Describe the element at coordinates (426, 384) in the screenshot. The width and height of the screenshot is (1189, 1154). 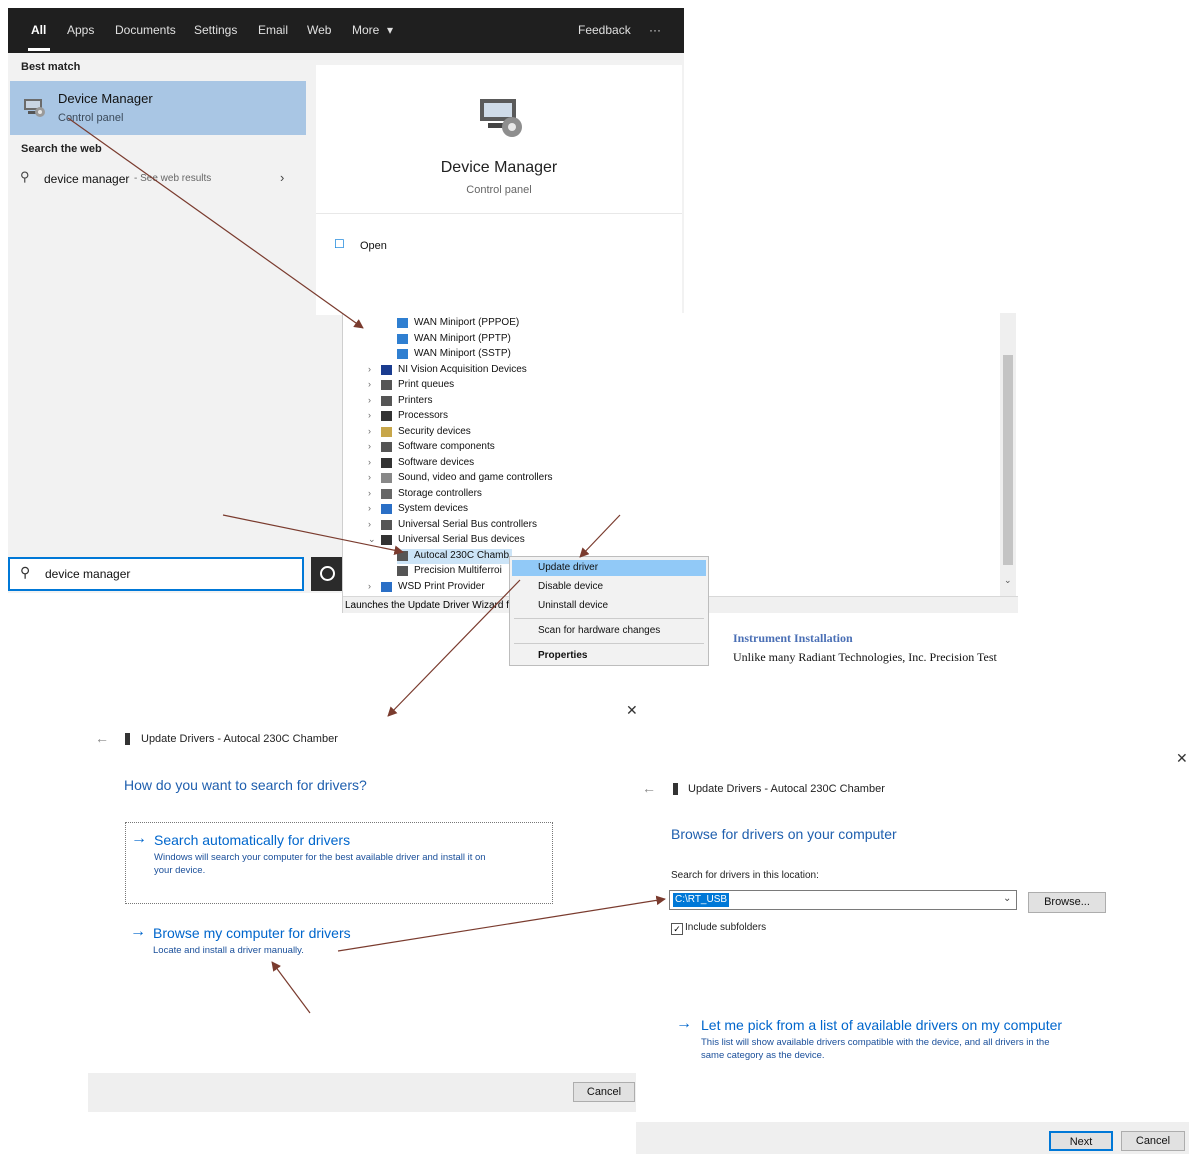
I see `tree-item-label: Print queues` at that location.